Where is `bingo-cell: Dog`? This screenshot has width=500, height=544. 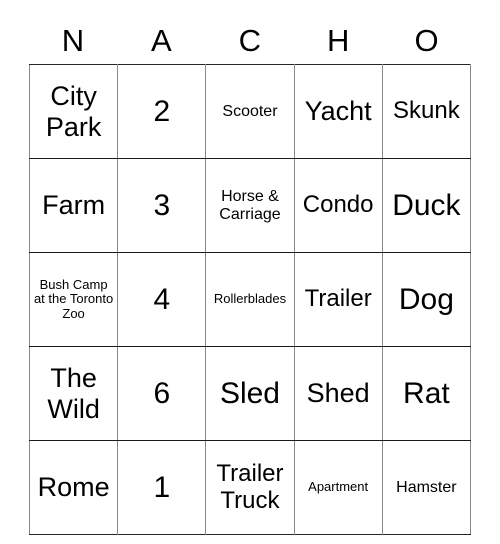
bingo-cell: Dog is located at coordinates (426, 299).